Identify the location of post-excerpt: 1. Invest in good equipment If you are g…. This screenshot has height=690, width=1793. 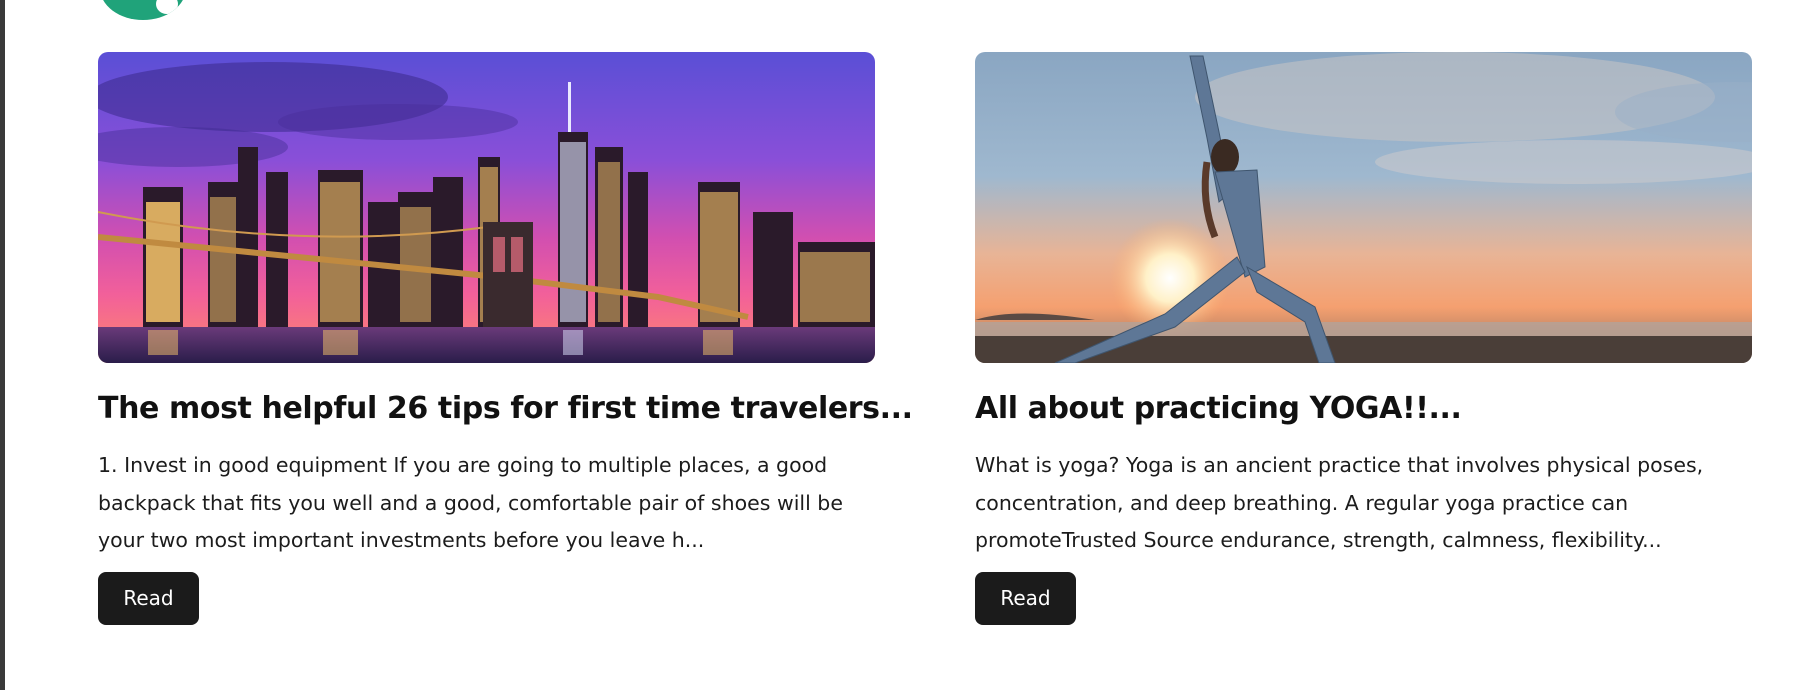
(470, 502).